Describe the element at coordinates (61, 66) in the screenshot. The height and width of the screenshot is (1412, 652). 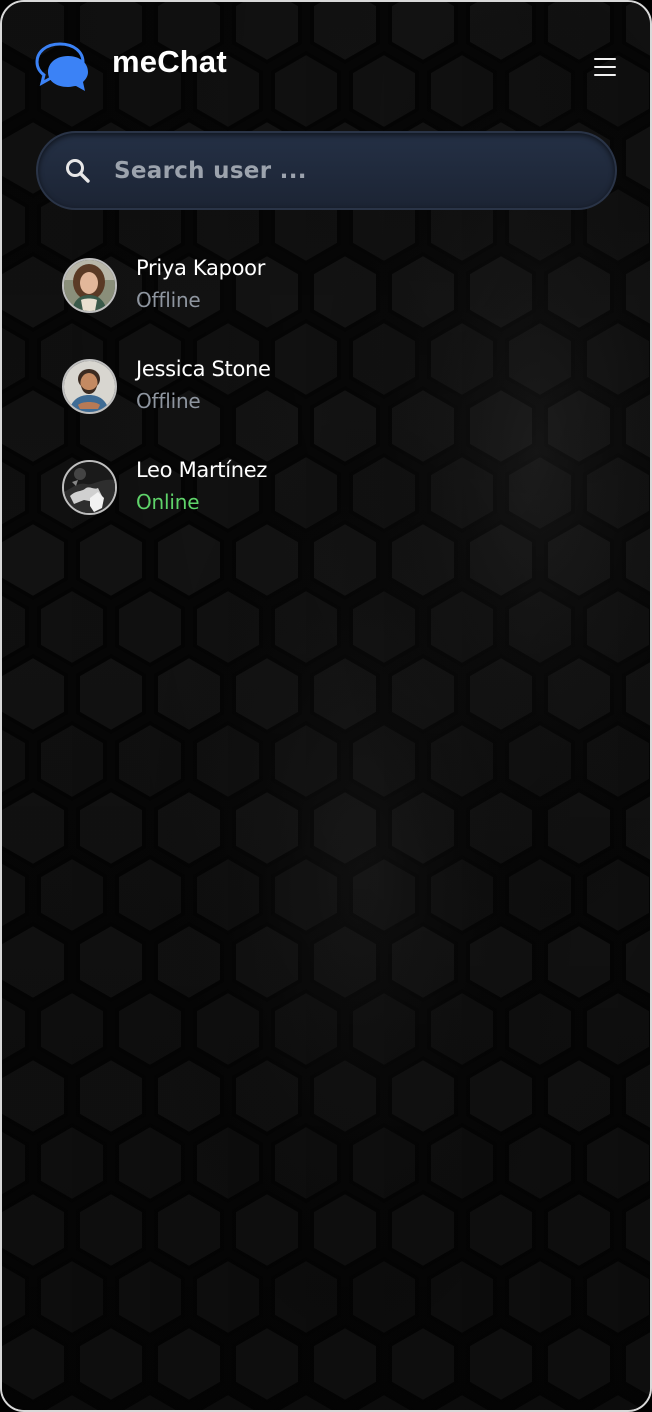
I see `chat-bubbles-icon` at that location.